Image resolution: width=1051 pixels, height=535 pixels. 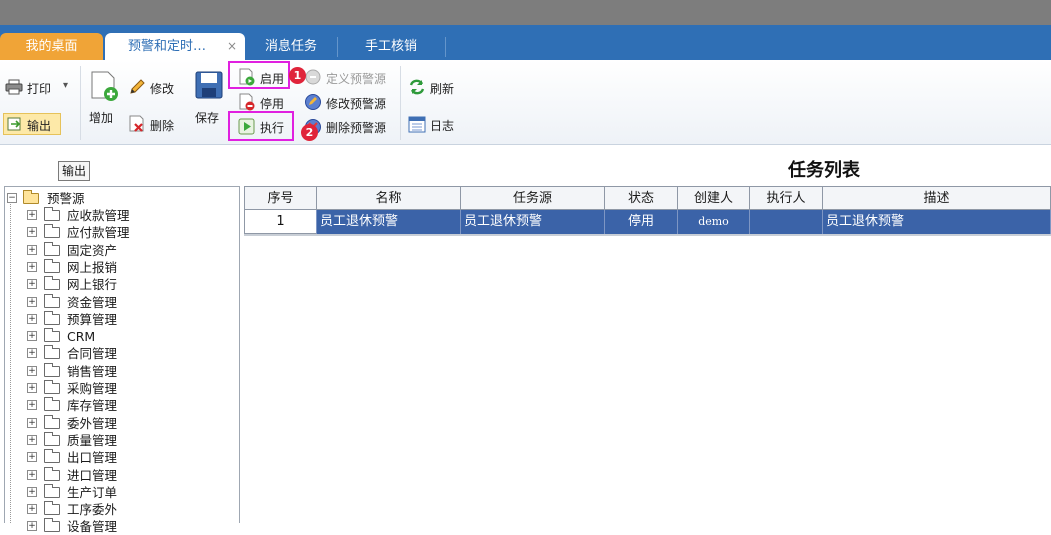 I want to click on col-header-name: 名称, so click(x=389, y=198).